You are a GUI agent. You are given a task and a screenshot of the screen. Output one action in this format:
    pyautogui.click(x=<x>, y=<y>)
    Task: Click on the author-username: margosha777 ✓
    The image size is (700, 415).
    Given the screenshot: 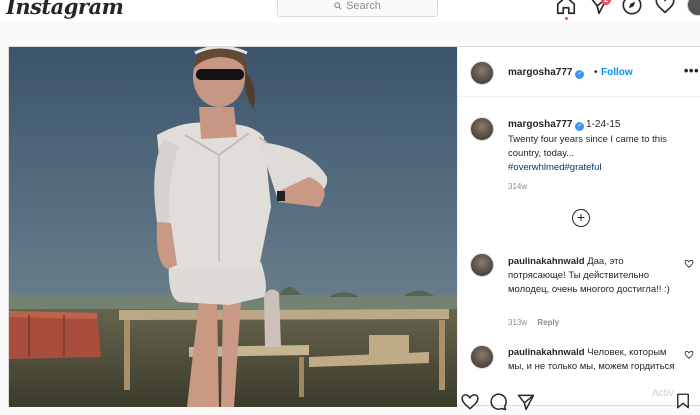 What is the action you would take?
    pyautogui.click(x=546, y=73)
    